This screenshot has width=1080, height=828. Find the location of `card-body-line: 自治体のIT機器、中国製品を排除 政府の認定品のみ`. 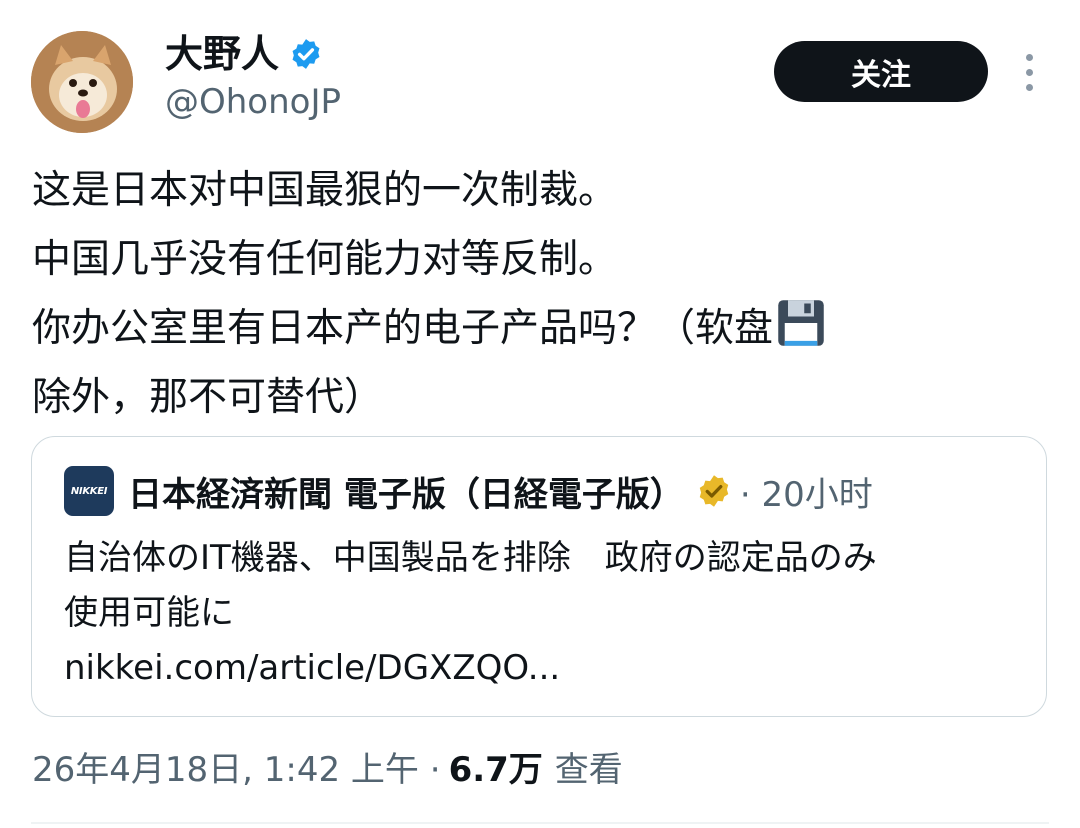

card-body-line: 自治体のIT機器、中国製品を排除 政府の認定品のみ is located at coordinates (470, 558).